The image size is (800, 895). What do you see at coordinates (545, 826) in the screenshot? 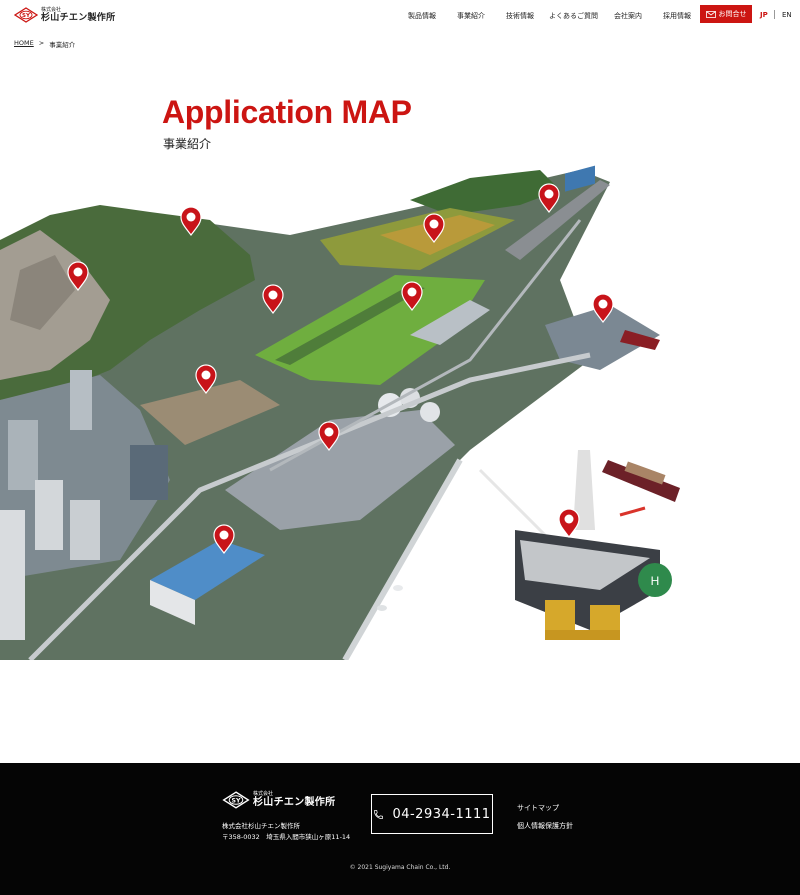
I see `footer-link-privacy: 個人情報保護方針` at bounding box center [545, 826].